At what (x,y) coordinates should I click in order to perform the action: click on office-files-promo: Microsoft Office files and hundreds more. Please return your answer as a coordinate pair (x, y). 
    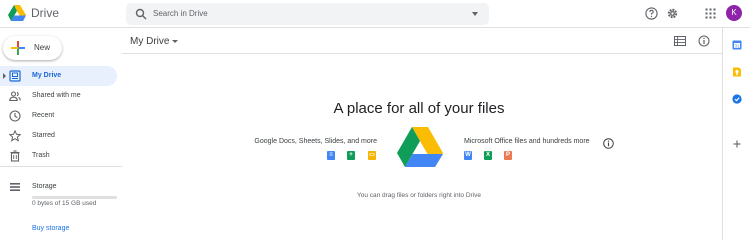
    Looking at the image, I should click on (527, 141).